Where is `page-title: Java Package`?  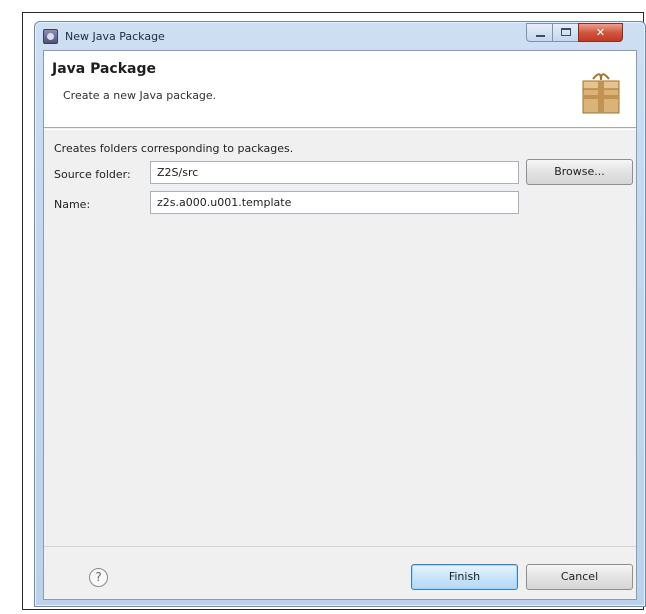
page-title: Java Package is located at coordinates (104, 69).